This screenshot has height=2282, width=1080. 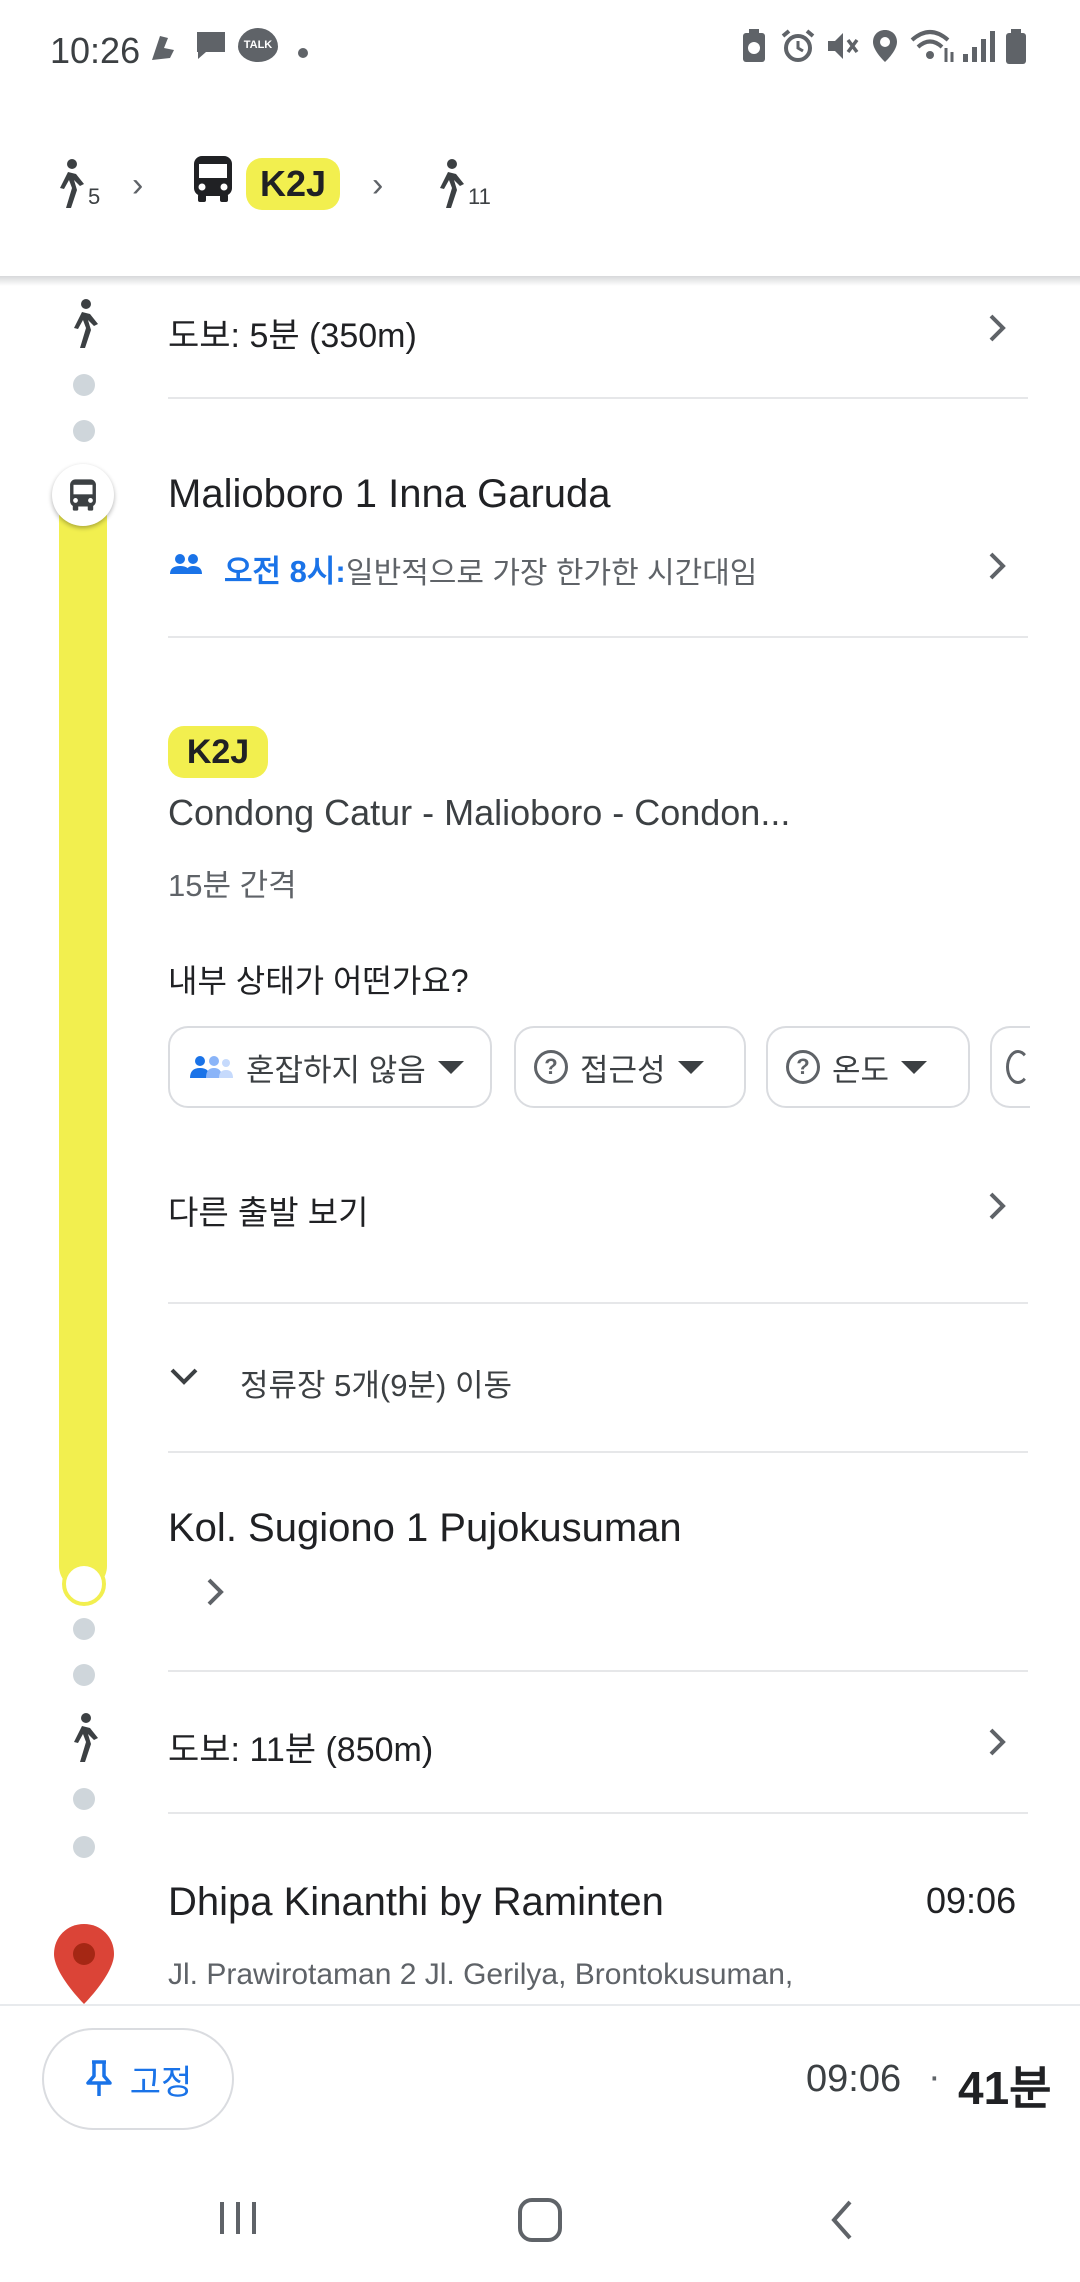 I want to click on recent-apps-icon, so click(x=238, y=2218).